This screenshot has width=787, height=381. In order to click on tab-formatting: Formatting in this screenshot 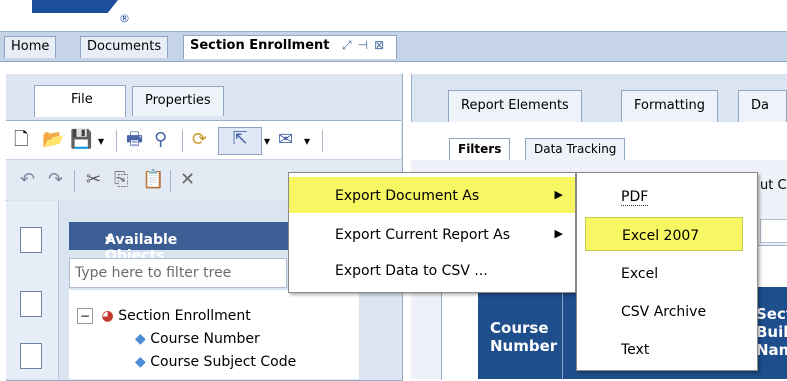, I will do `click(670, 106)`.